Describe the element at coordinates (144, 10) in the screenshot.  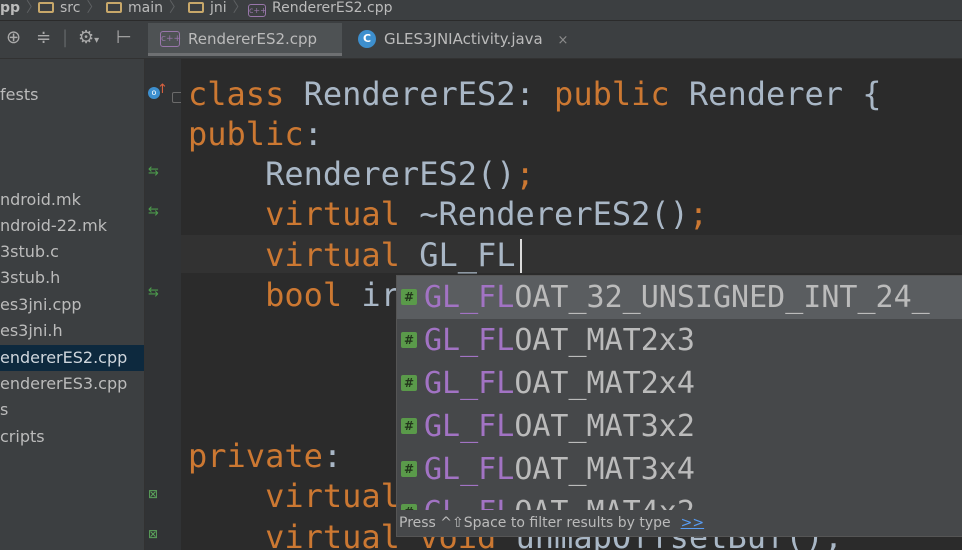
I see `breadcrumb-item-main: main 〉` at that location.